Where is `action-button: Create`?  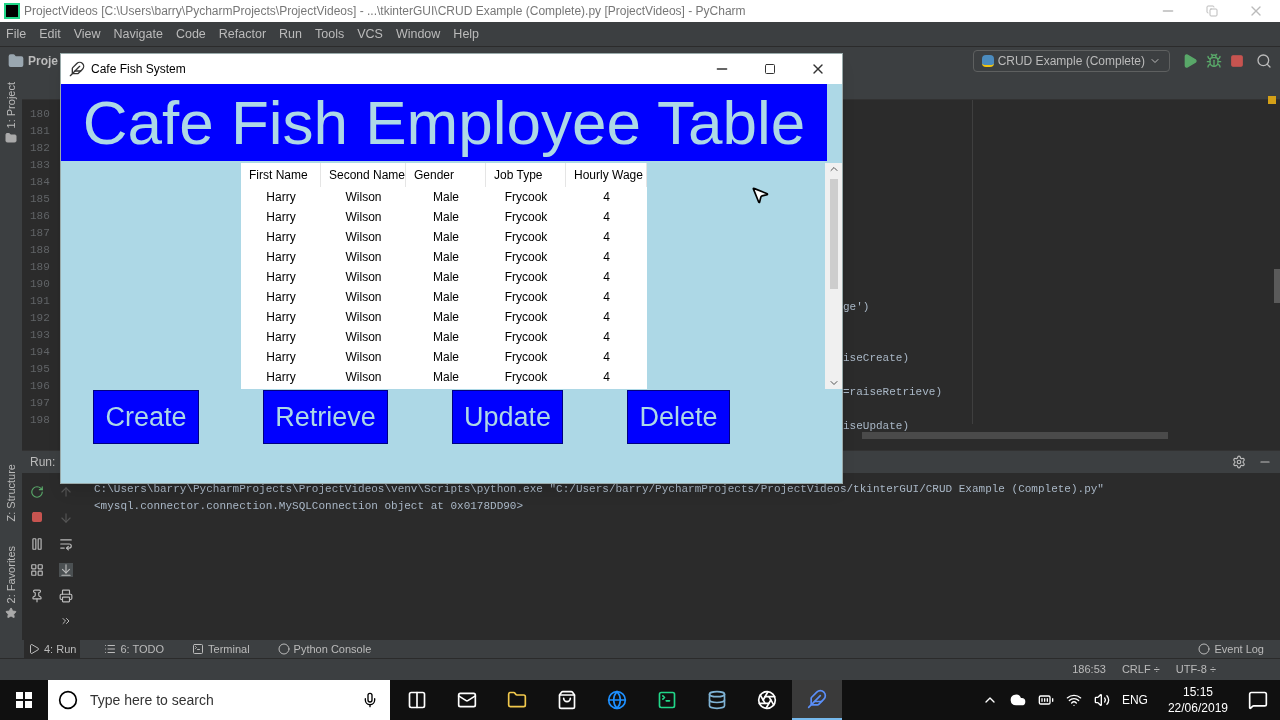 action-button: Create is located at coordinates (146, 417).